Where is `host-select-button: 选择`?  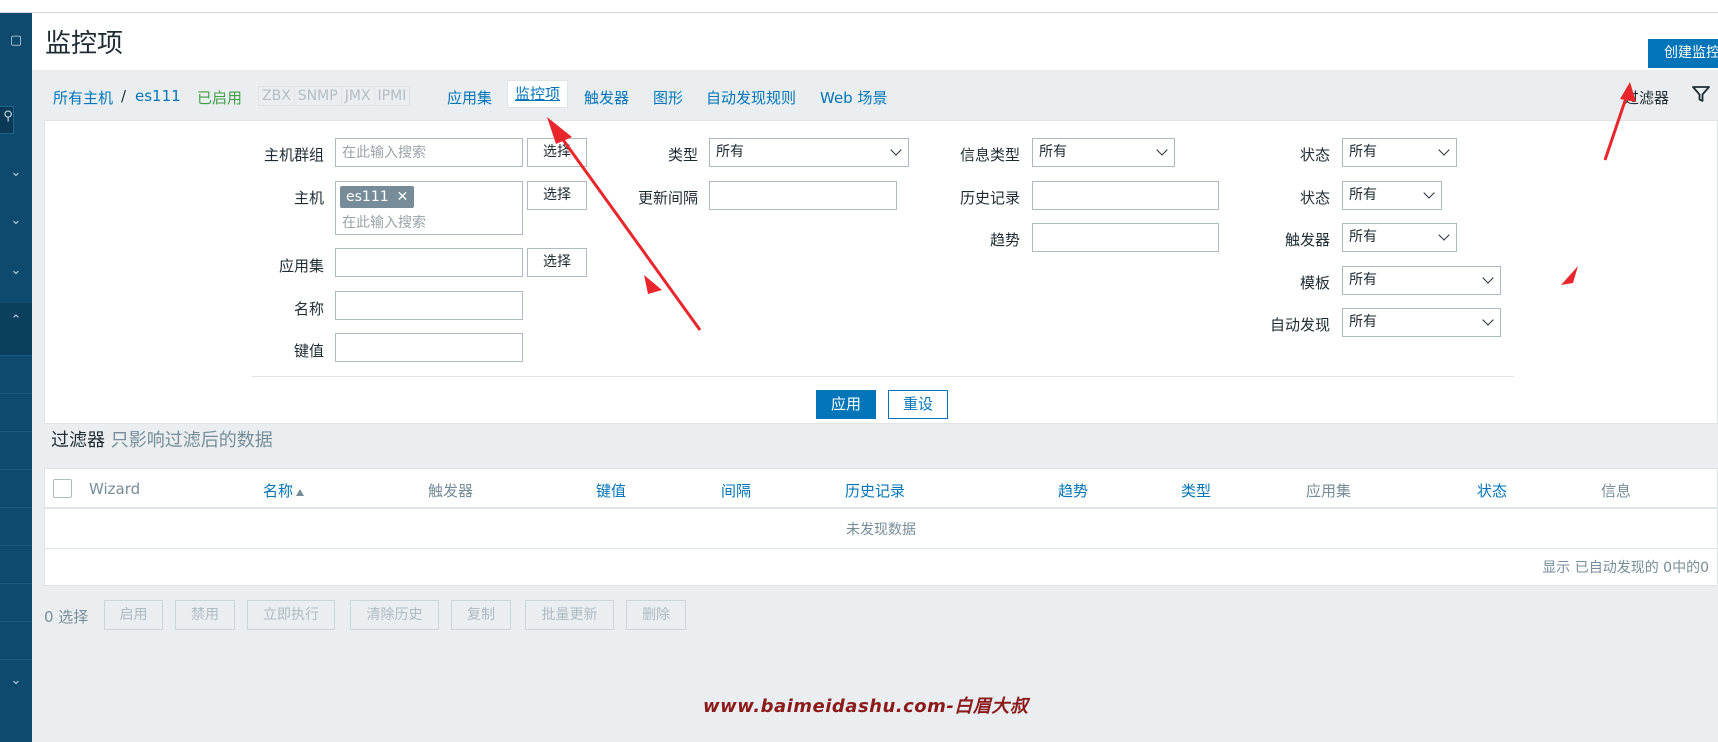
host-select-button: 选择 is located at coordinates (557, 195).